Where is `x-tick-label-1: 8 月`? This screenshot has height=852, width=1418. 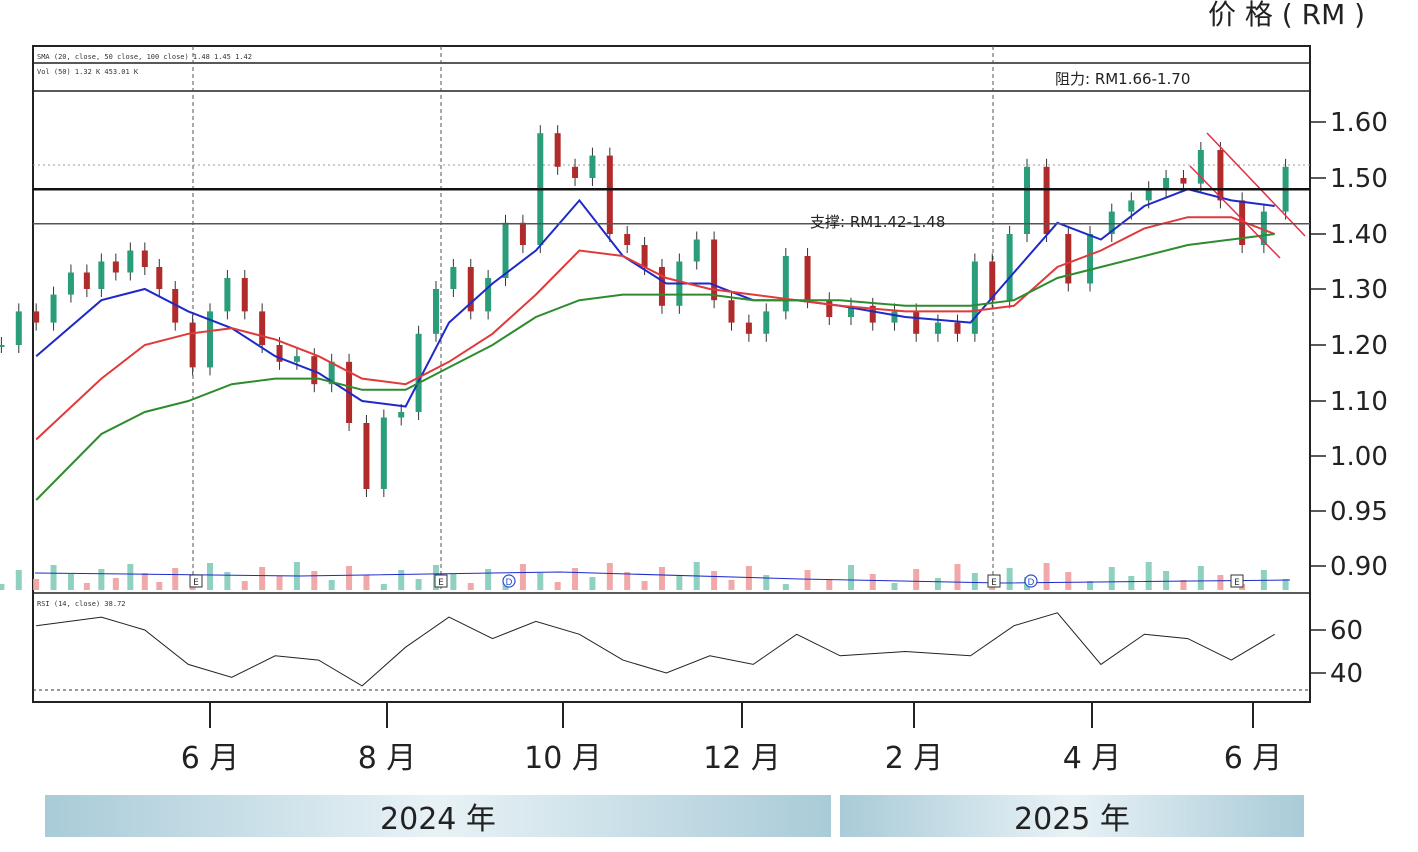 x-tick-label-1: 8 月 is located at coordinates (387, 758).